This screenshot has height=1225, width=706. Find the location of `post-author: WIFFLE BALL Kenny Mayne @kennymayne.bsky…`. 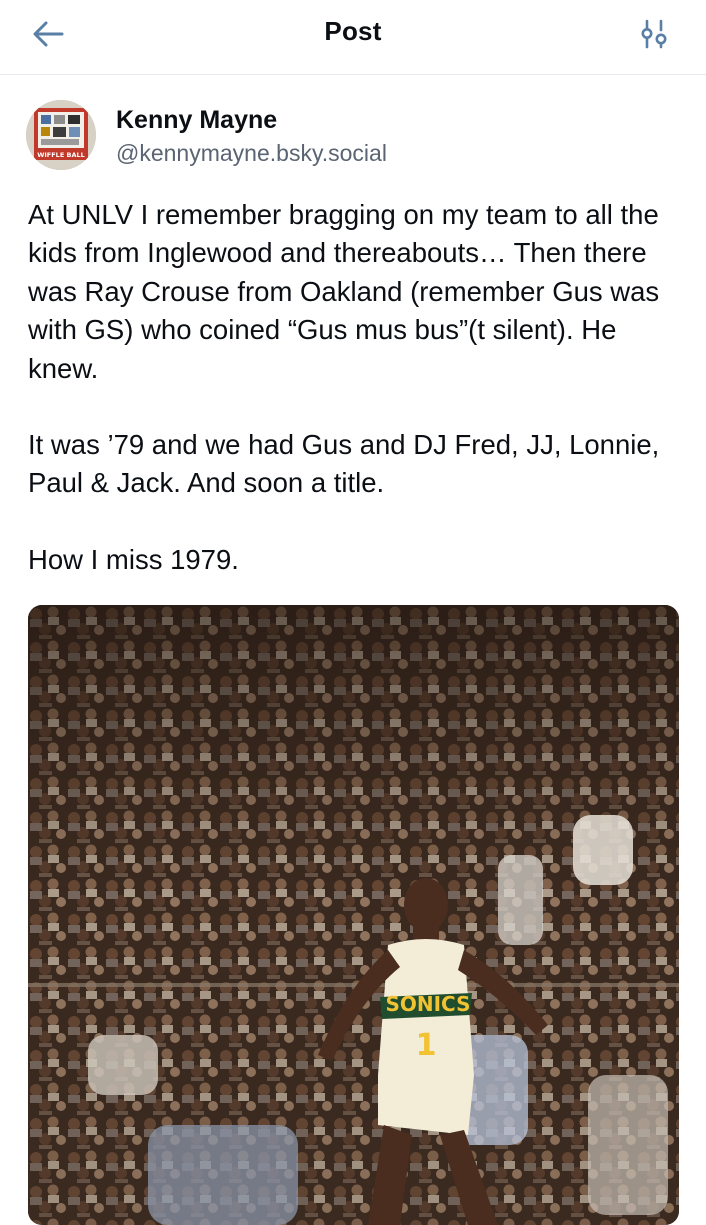

post-author: WIFFLE BALL Kenny Mayne @kennymayne.bsky… is located at coordinates (351, 135).